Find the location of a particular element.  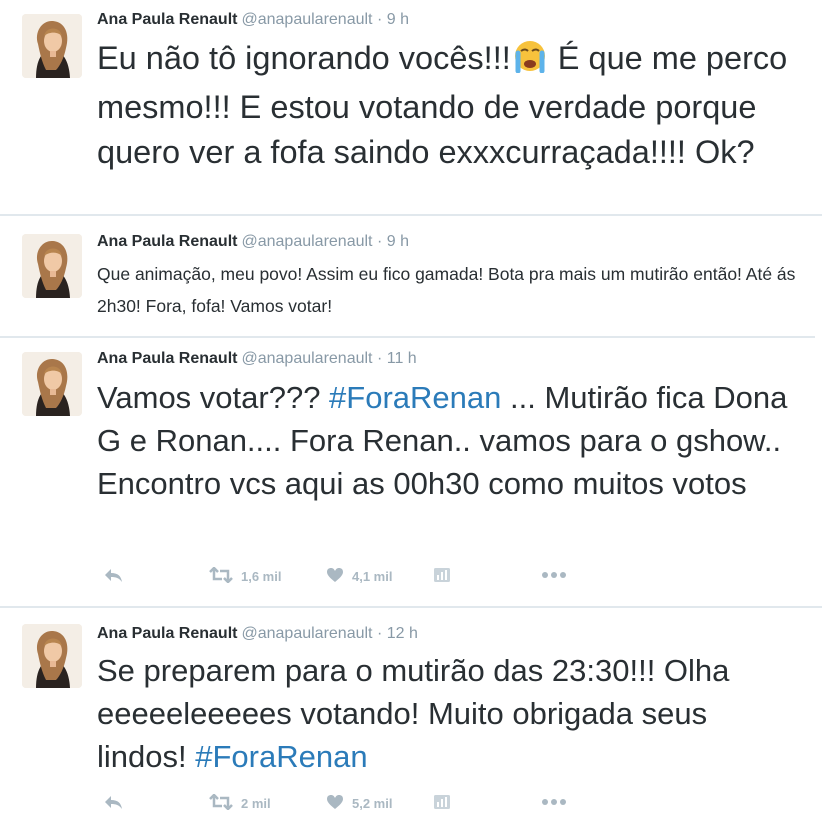

like-count: 5,2 mil is located at coordinates (372, 803).